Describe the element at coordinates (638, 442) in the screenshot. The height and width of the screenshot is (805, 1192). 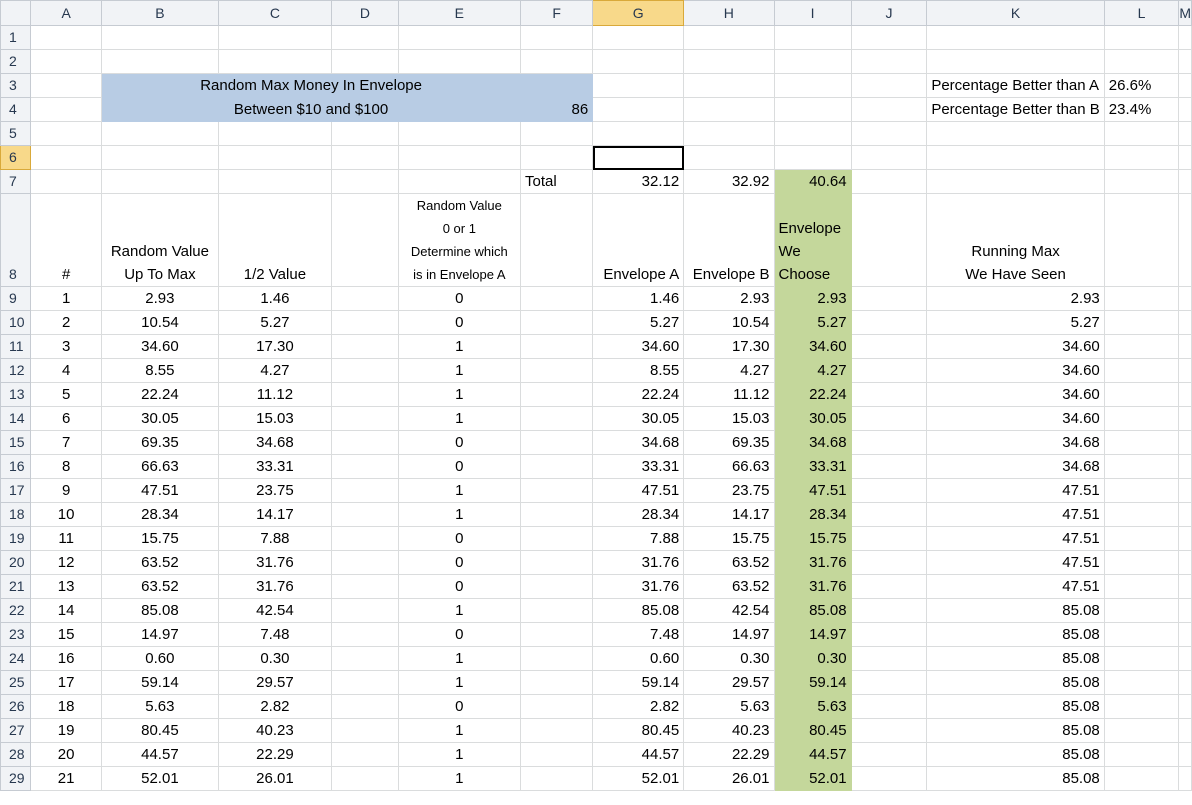
I see `cell-envelope-a: 34.68` at that location.